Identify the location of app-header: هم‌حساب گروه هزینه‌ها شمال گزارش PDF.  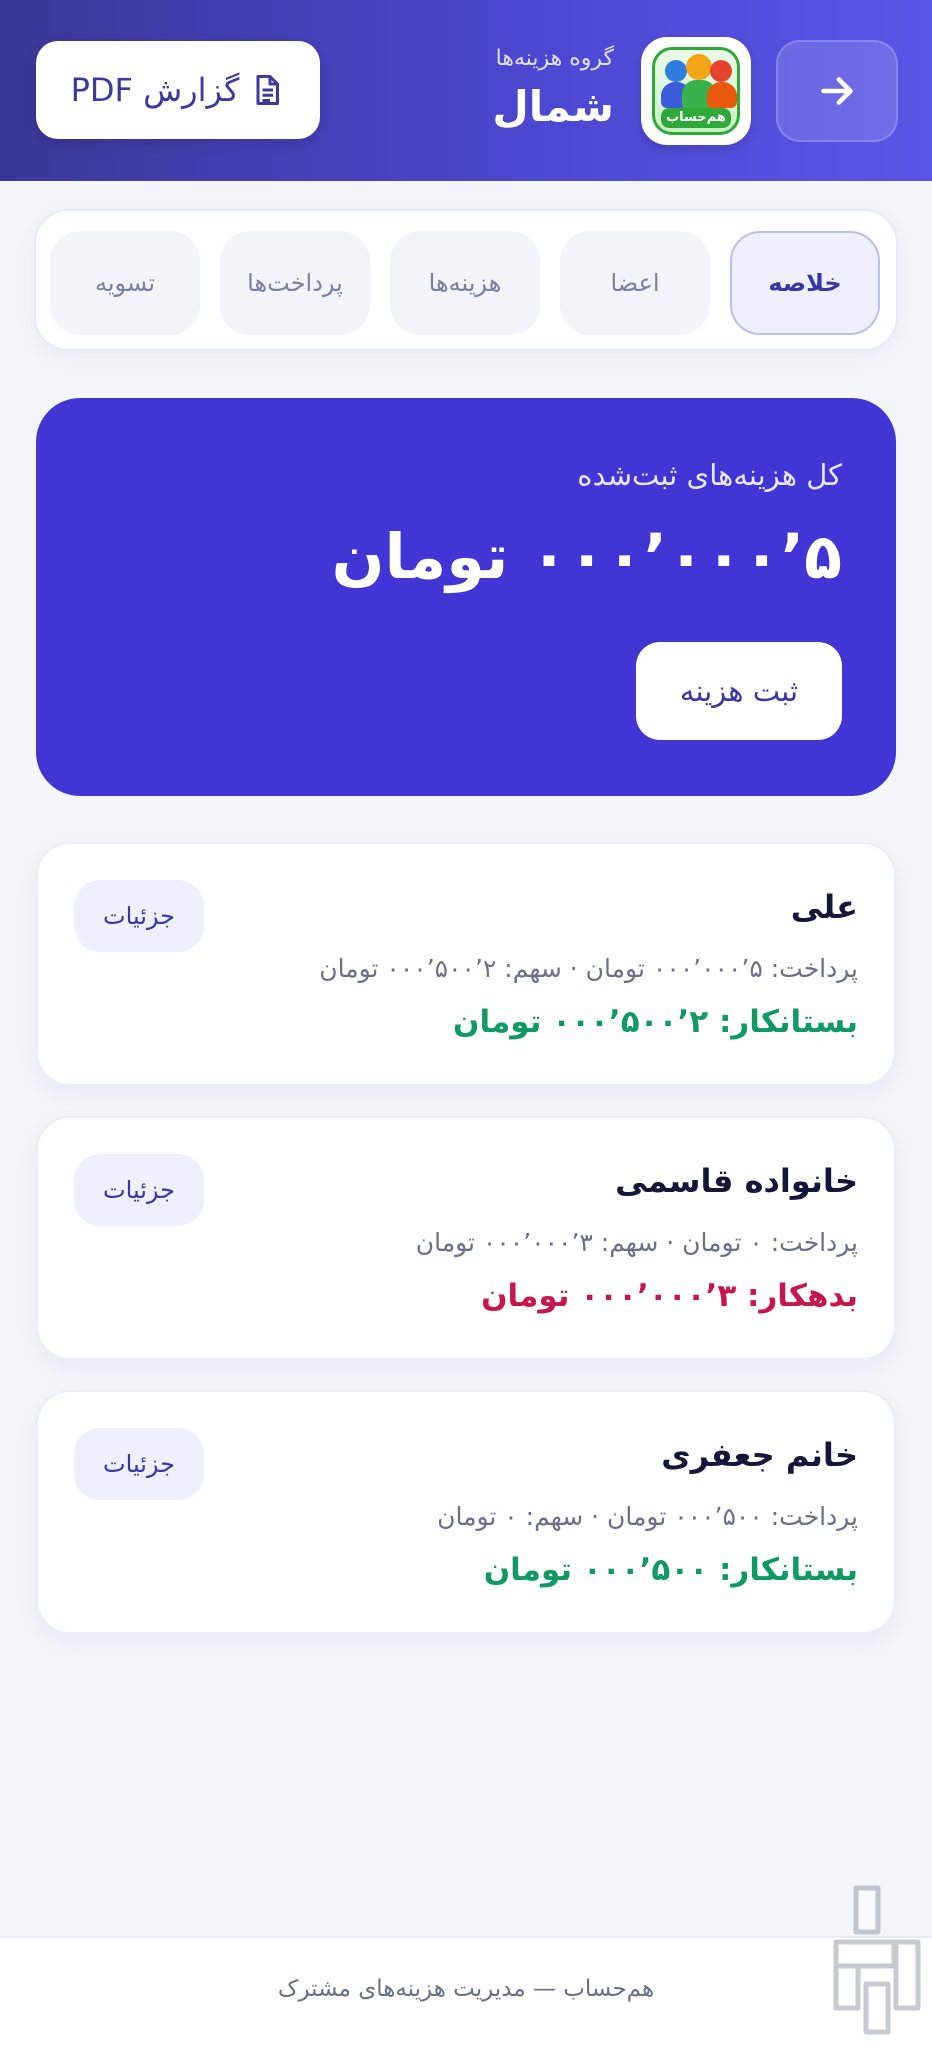
(466, 90).